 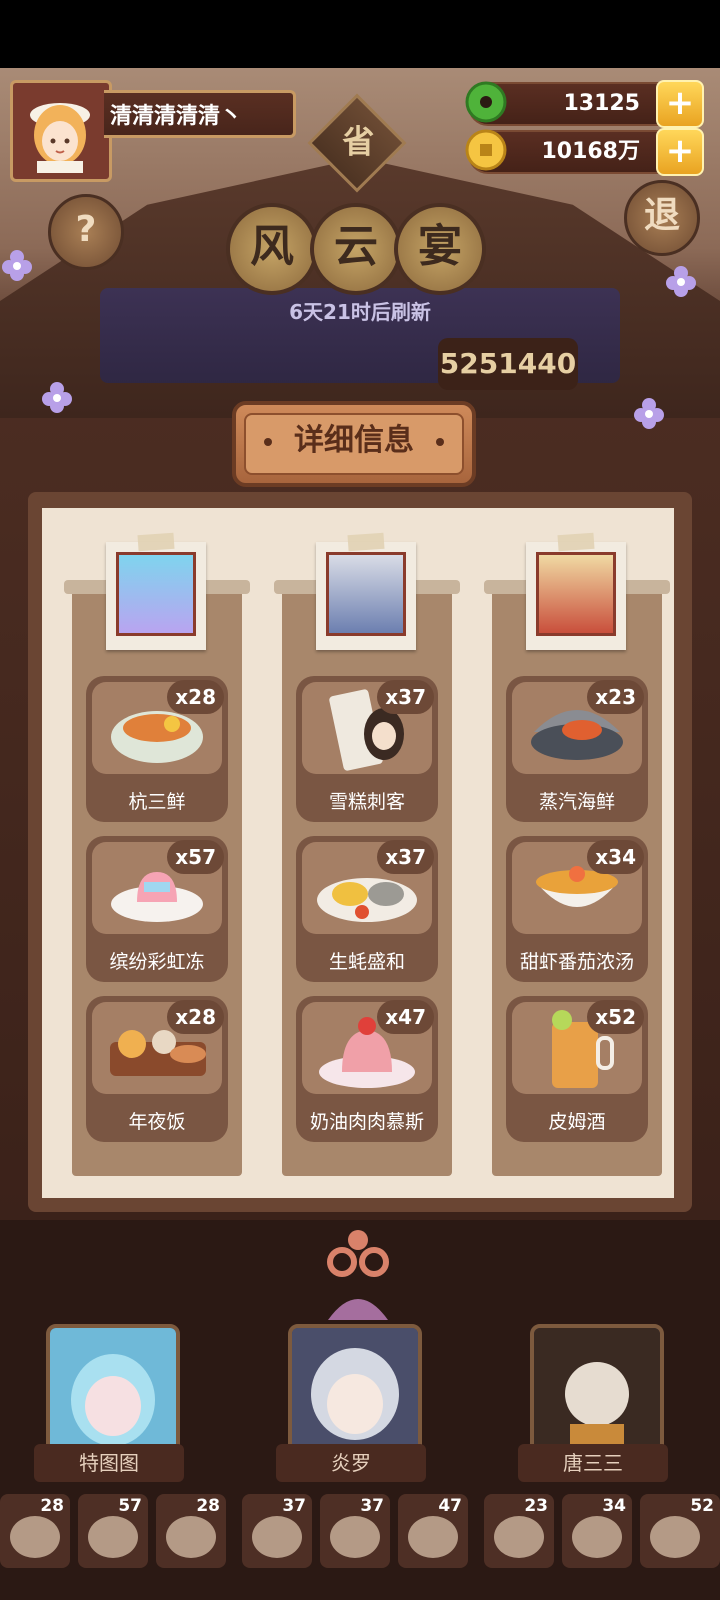 I want to click on dish-card: x28 年夜饭, so click(x=157, y=1069).